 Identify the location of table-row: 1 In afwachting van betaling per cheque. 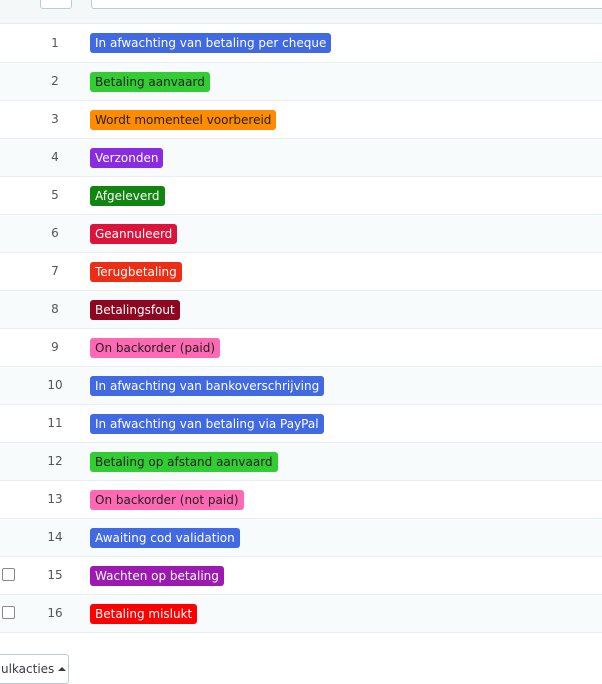
(301, 43).